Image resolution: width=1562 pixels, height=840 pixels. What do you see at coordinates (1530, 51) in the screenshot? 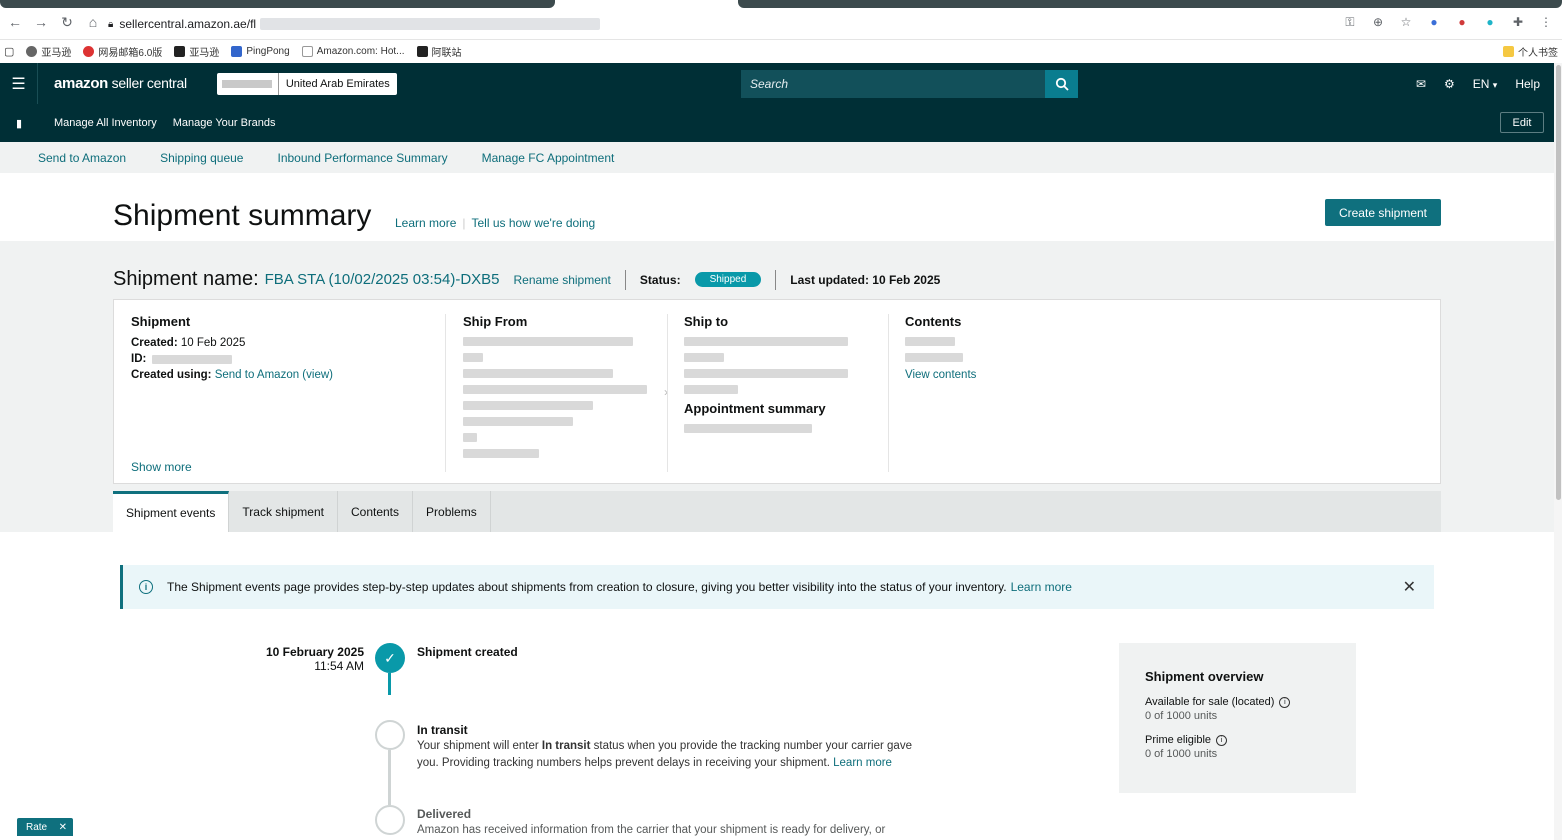
I see `bookmark-folder: 个人书签` at bounding box center [1530, 51].